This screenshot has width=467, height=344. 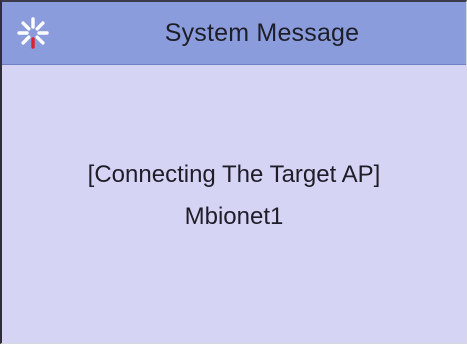 I want to click on dialog-title: System Message, so click(x=262, y=33).